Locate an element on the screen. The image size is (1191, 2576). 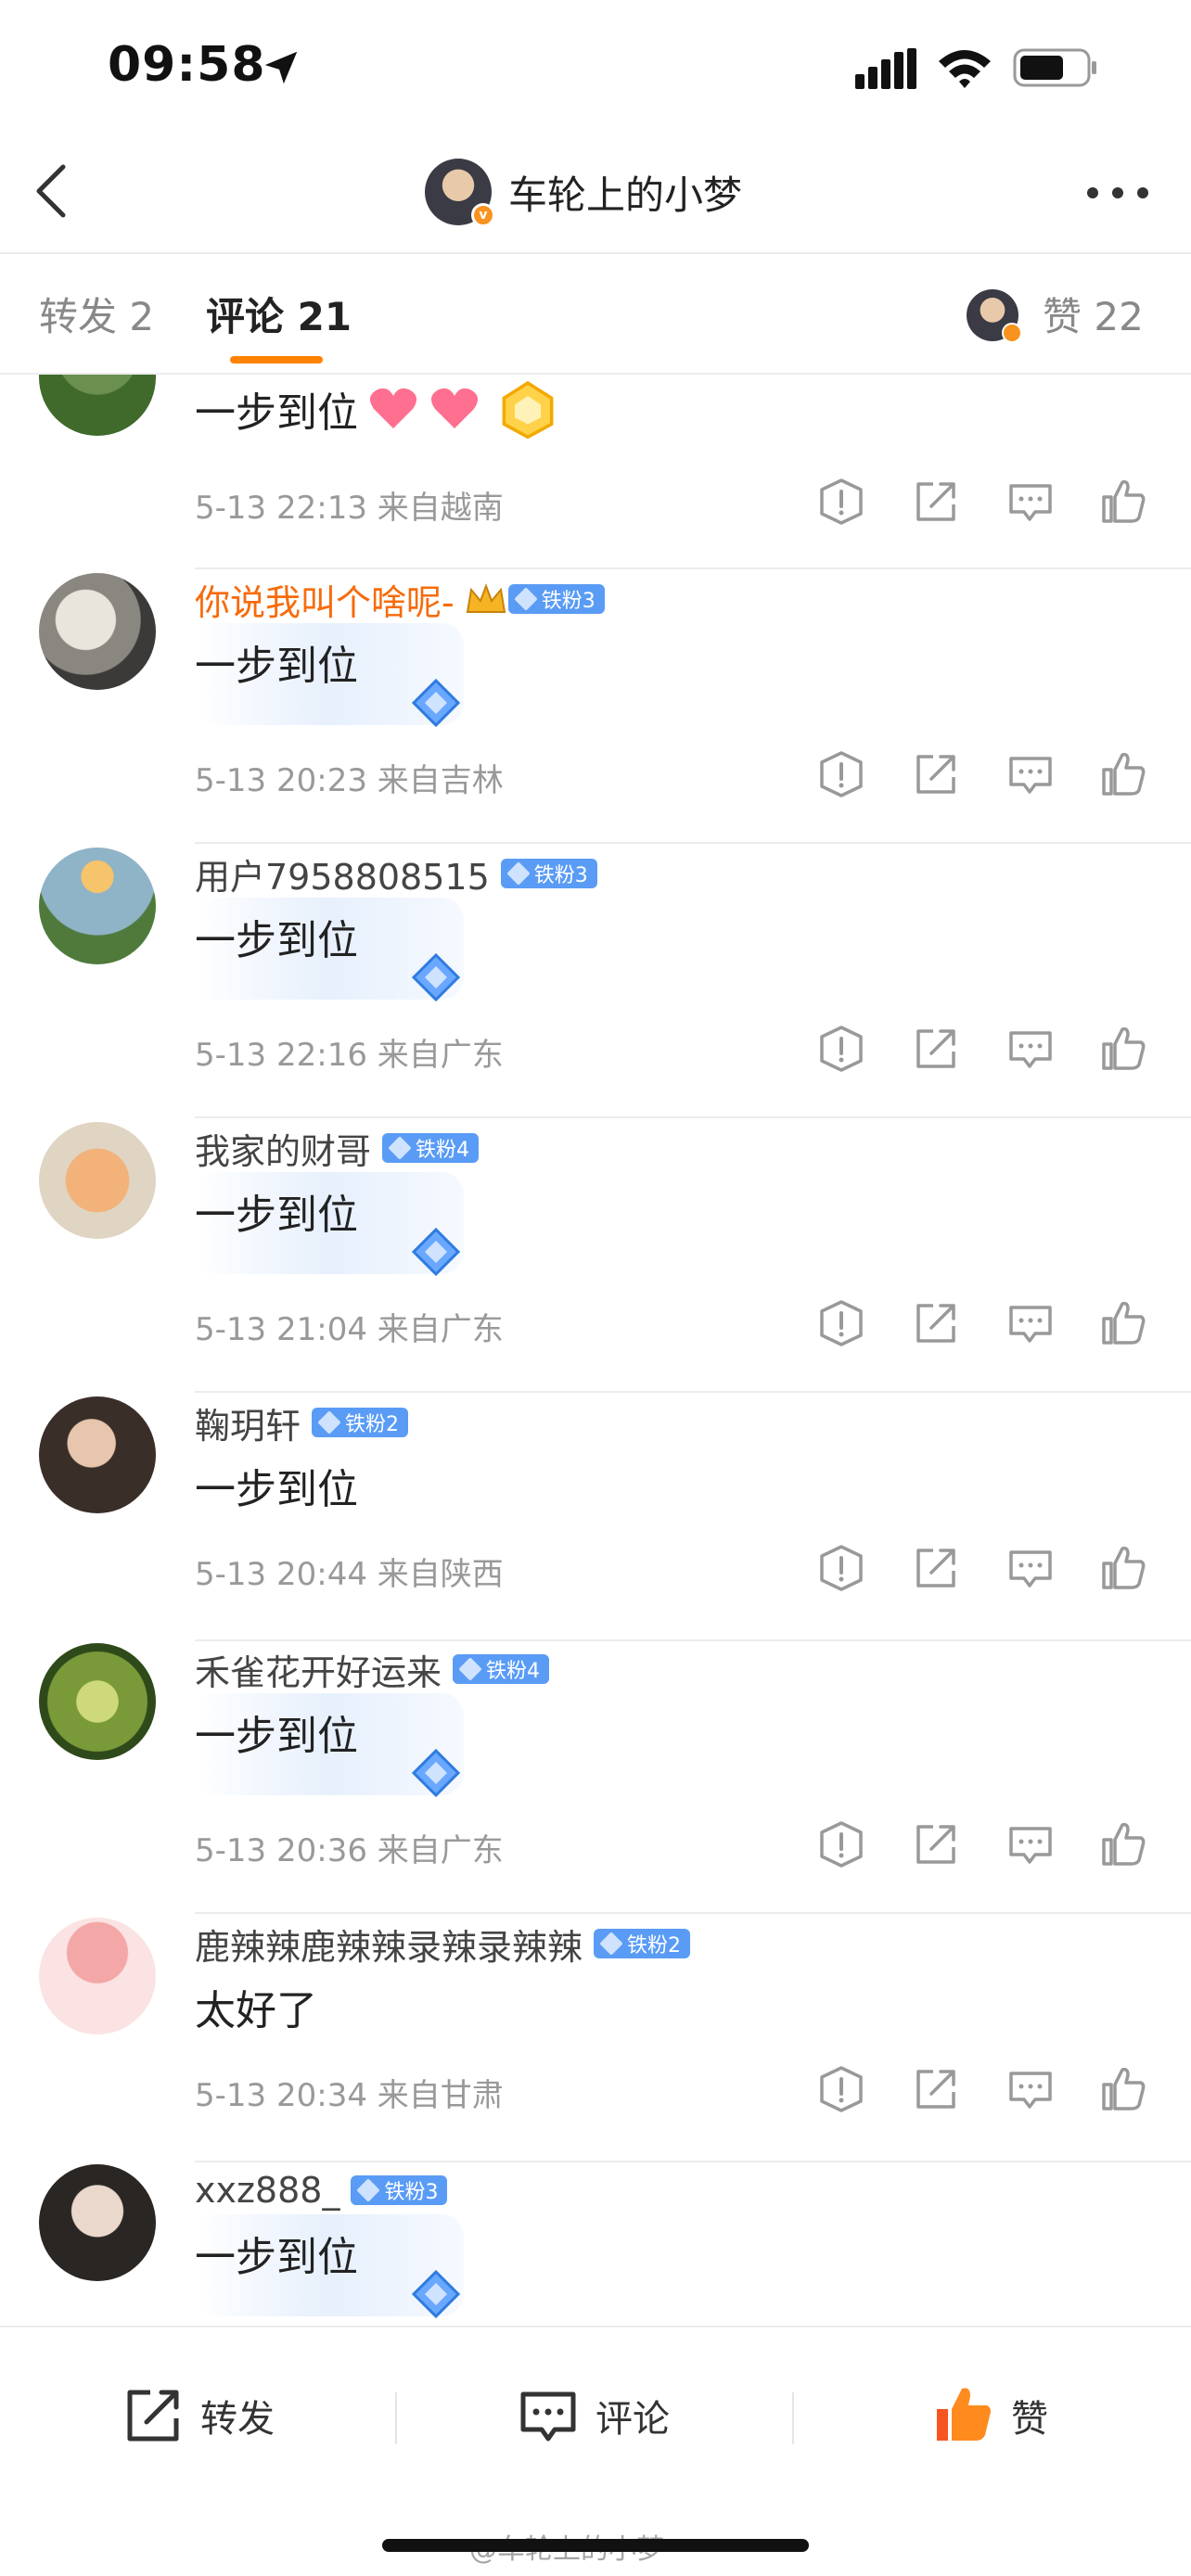
page-title: 车轮上的小梦 is located at coordinates (625, 195).